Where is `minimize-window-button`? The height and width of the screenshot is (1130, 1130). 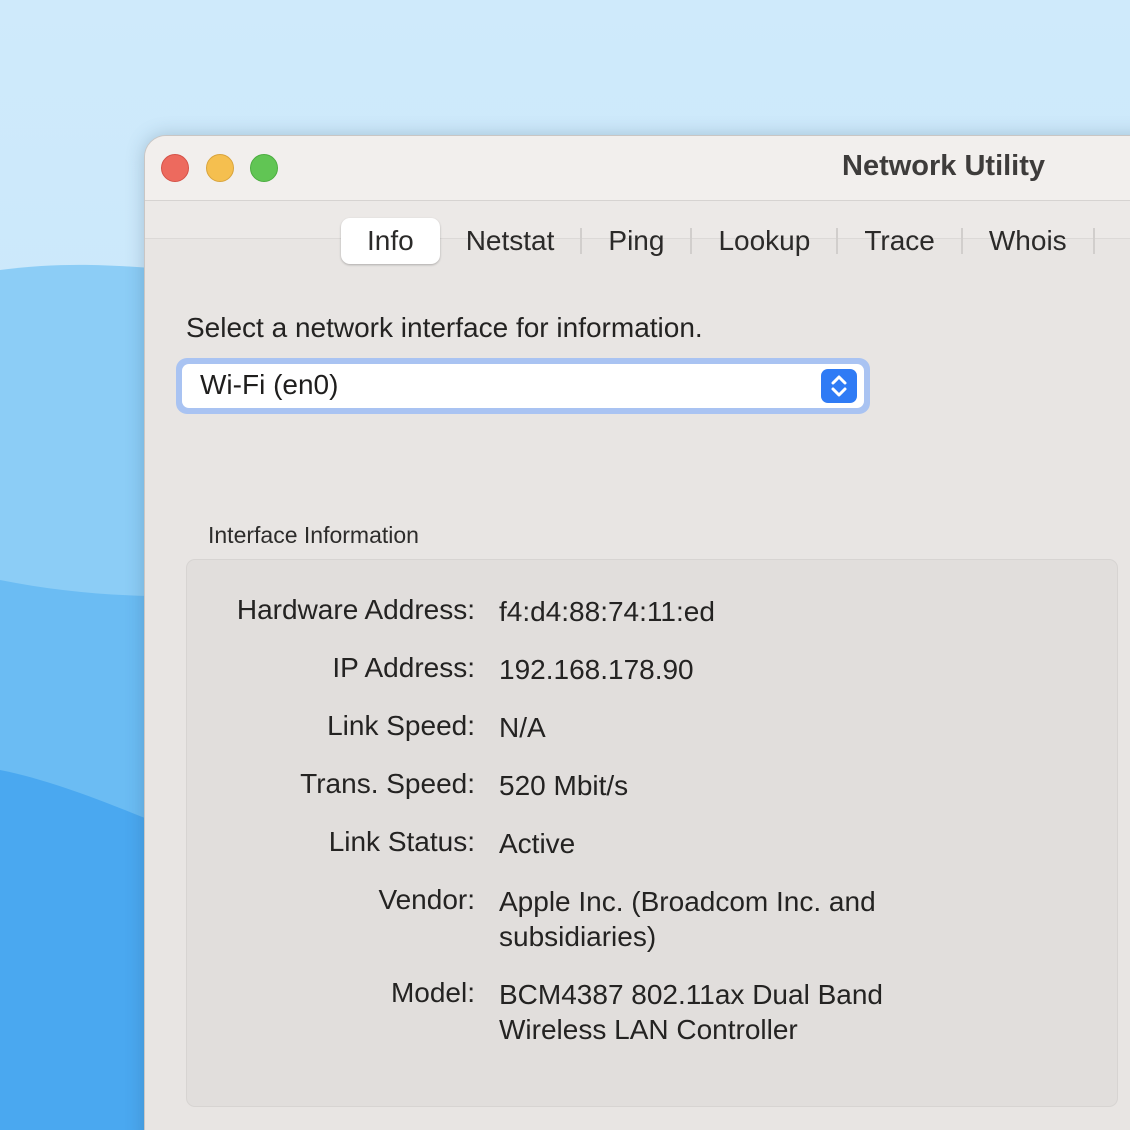 minimize-window-button is located at coordinates (220, 168).